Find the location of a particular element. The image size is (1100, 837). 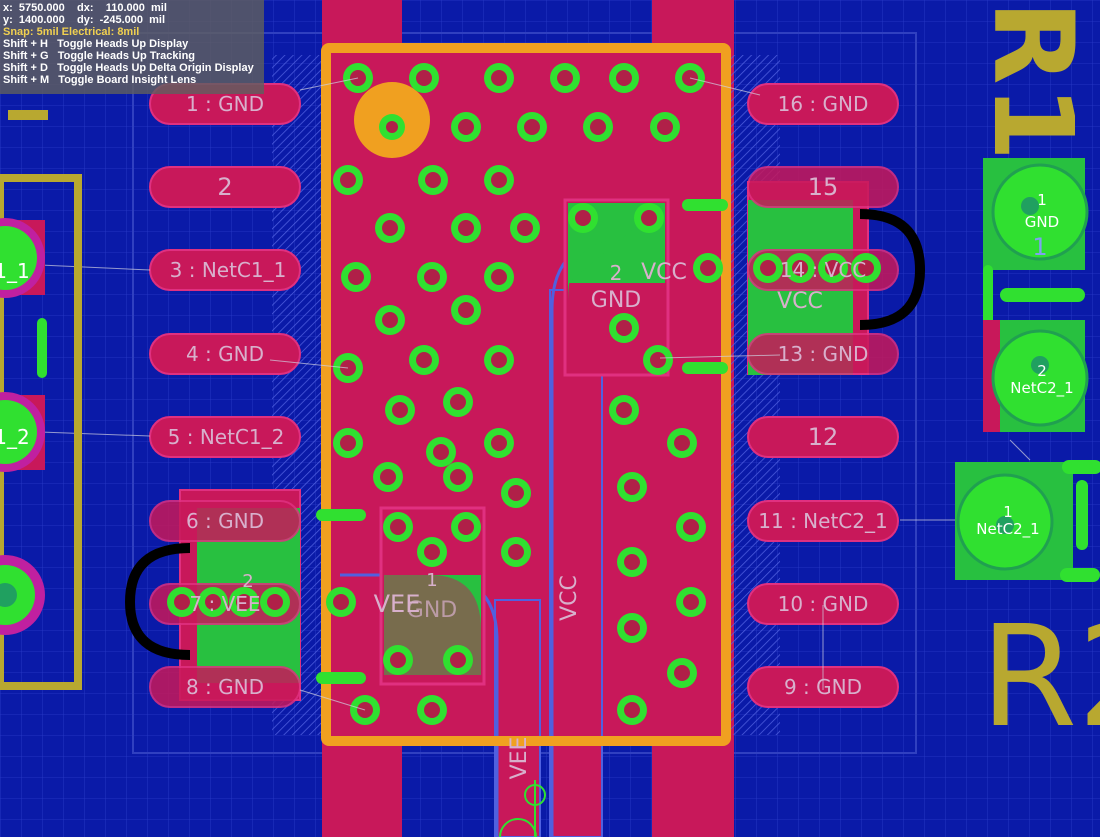

pad-label-left-5: 5 : NetC1_2 is located at coordinates (226, 437).